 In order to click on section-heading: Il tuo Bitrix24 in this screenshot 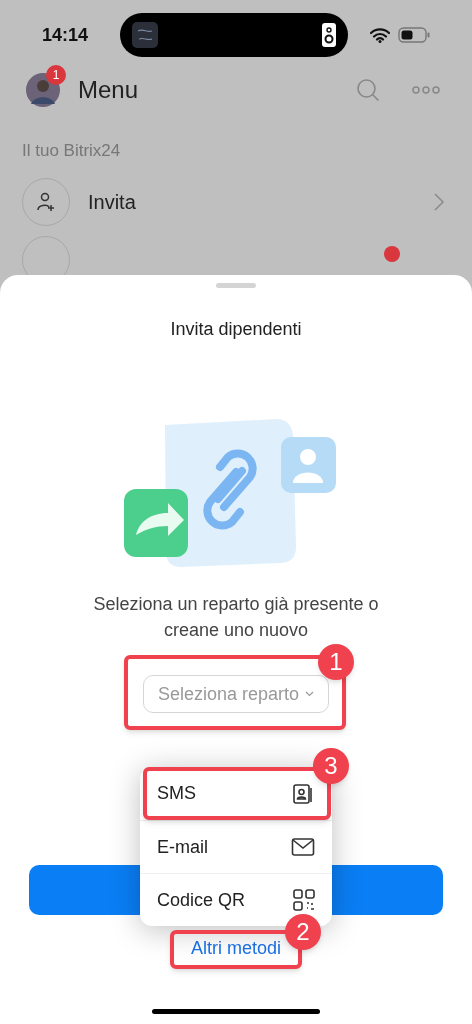, I will do `click(71, 150)`.